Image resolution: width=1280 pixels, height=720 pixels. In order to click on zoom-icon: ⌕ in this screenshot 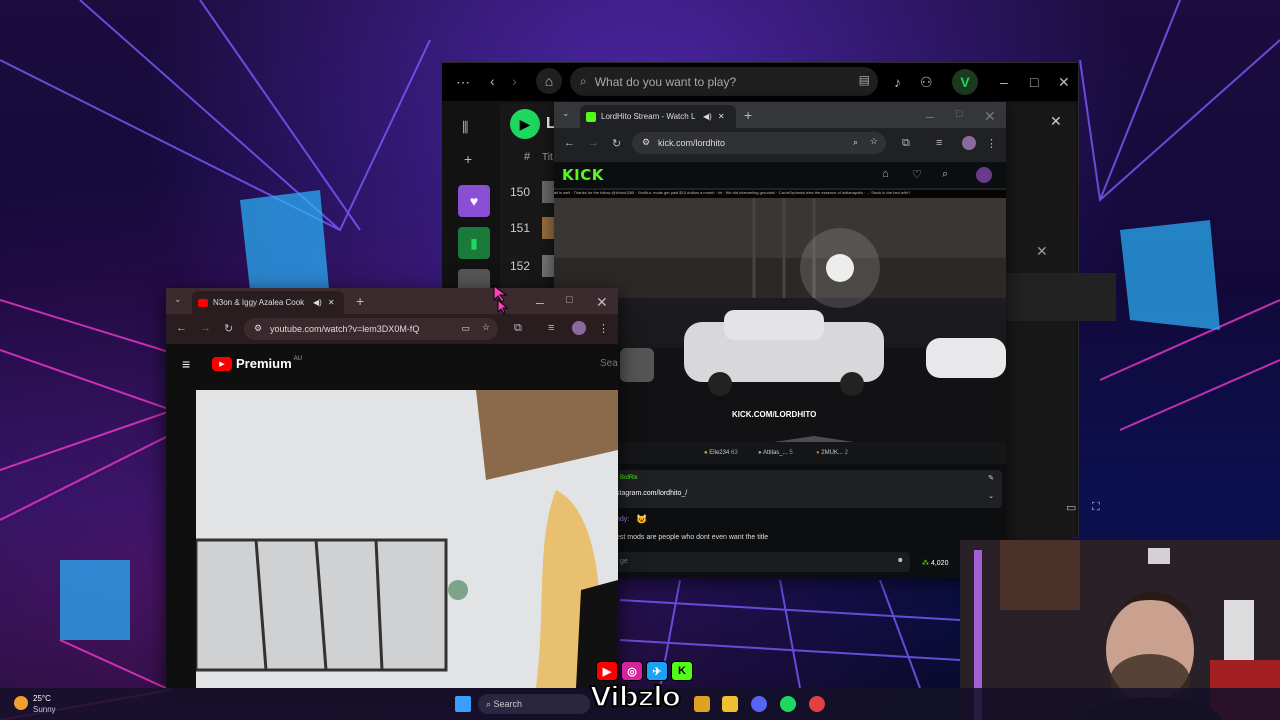, I will do `click(855, 142)`.